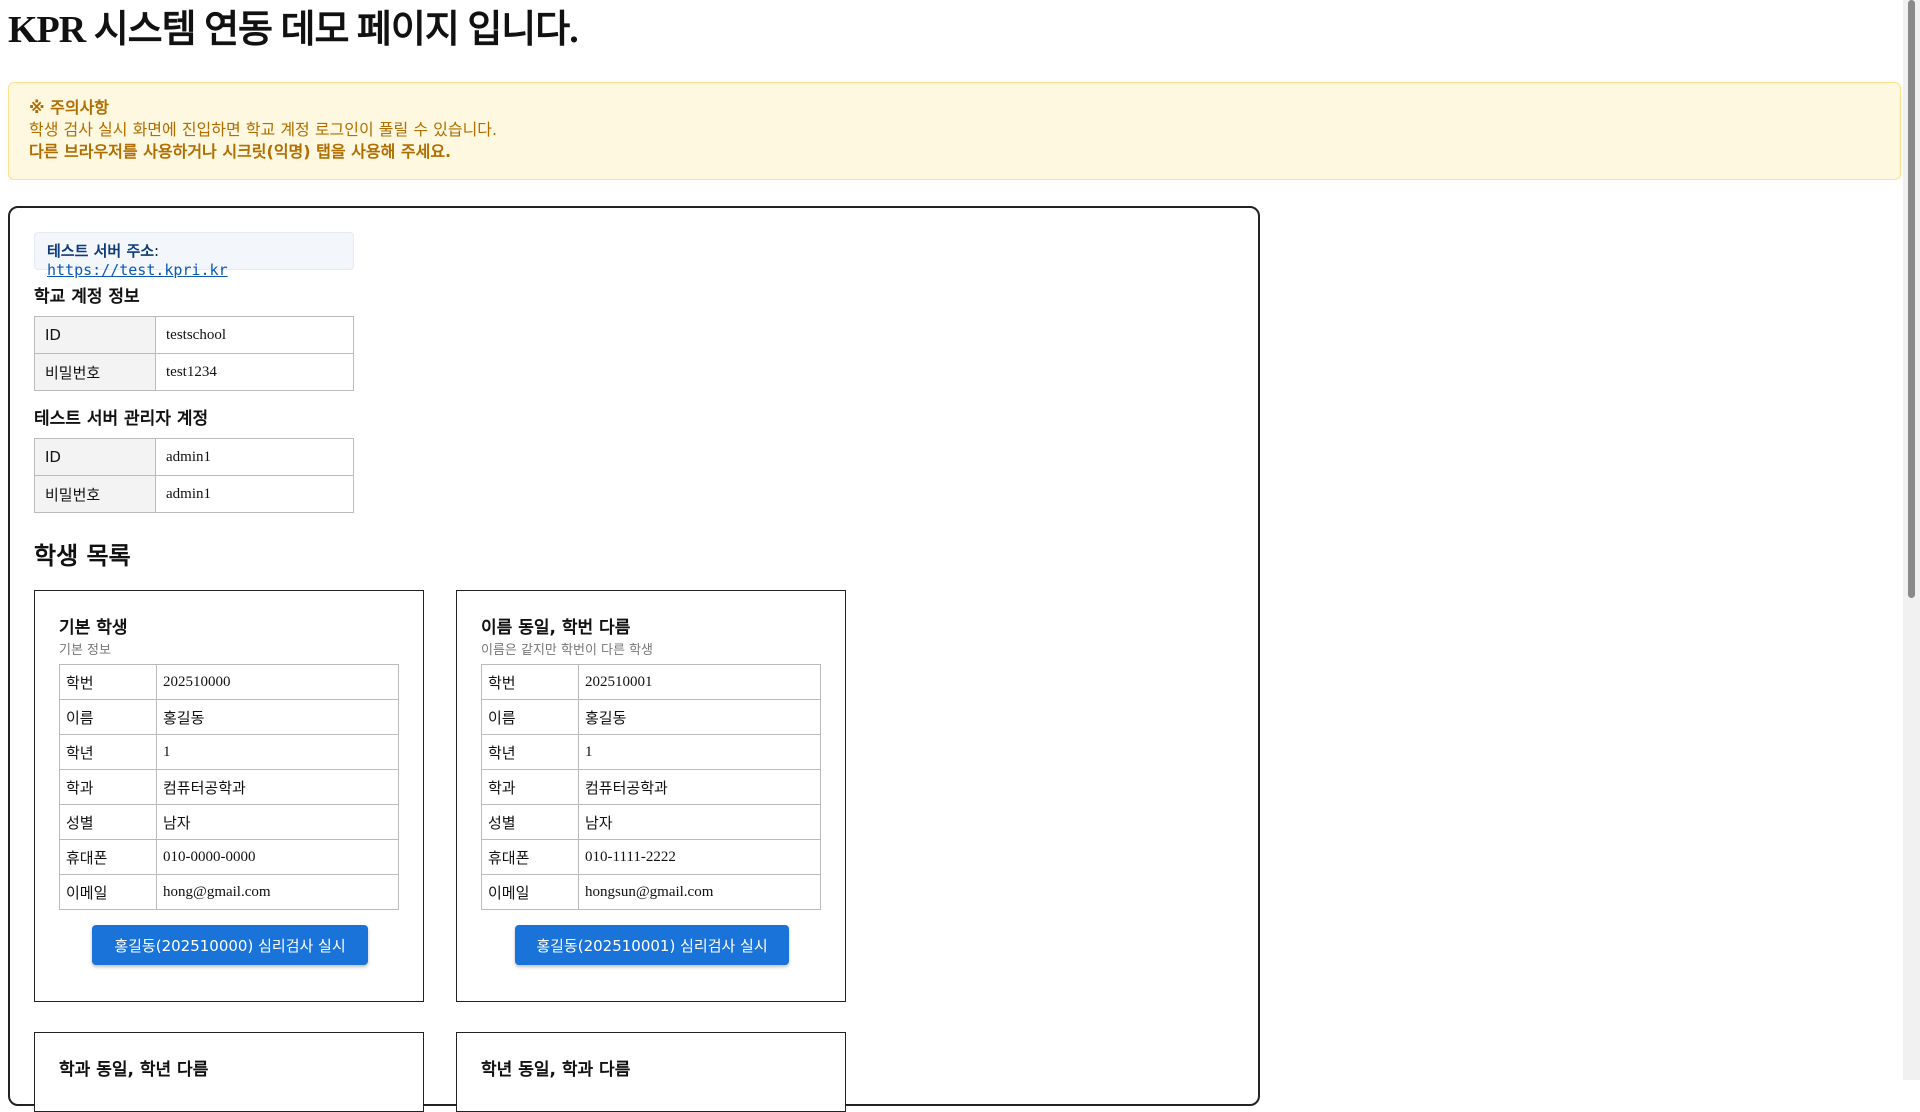 The width and height of the screenshot is (1920, 1112). What do you see at coordinates (567, 650) in the screenshot?
I see `card-subtitle: 이름은 같지만 학번이 다른 학생` at bounding box center [567, 650].